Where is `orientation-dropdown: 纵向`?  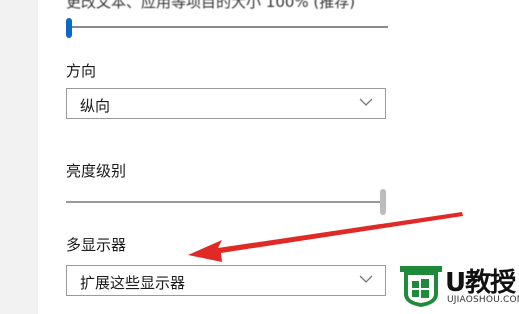 orientation-dropdown: 纵向 is located at coordinates (226, 103).